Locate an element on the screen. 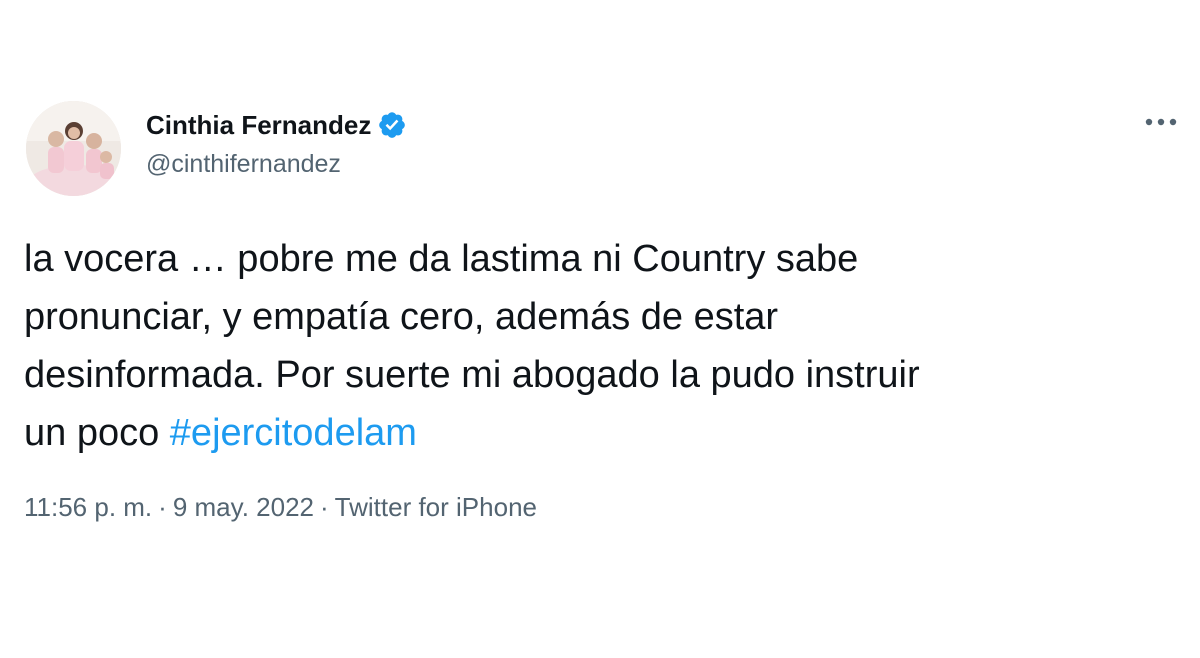 Image resolution: width=1200 pixels, height=658 pixels. more-options-button is located at coordinates (1161, 122).